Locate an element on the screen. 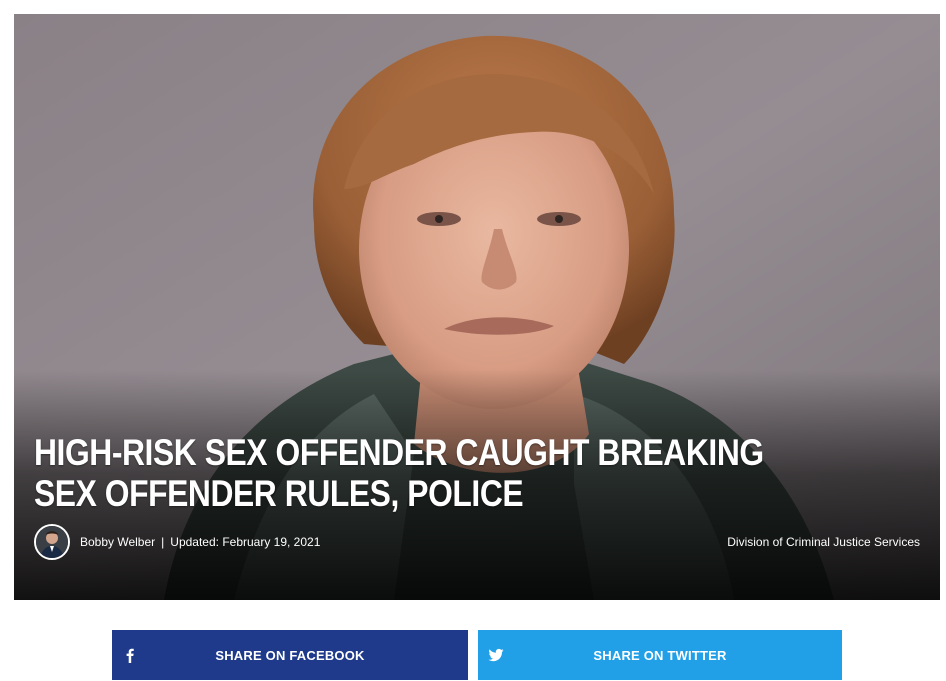 This screenshot has height=681, width=946. author-avatar is located at coordinates (52, 542).